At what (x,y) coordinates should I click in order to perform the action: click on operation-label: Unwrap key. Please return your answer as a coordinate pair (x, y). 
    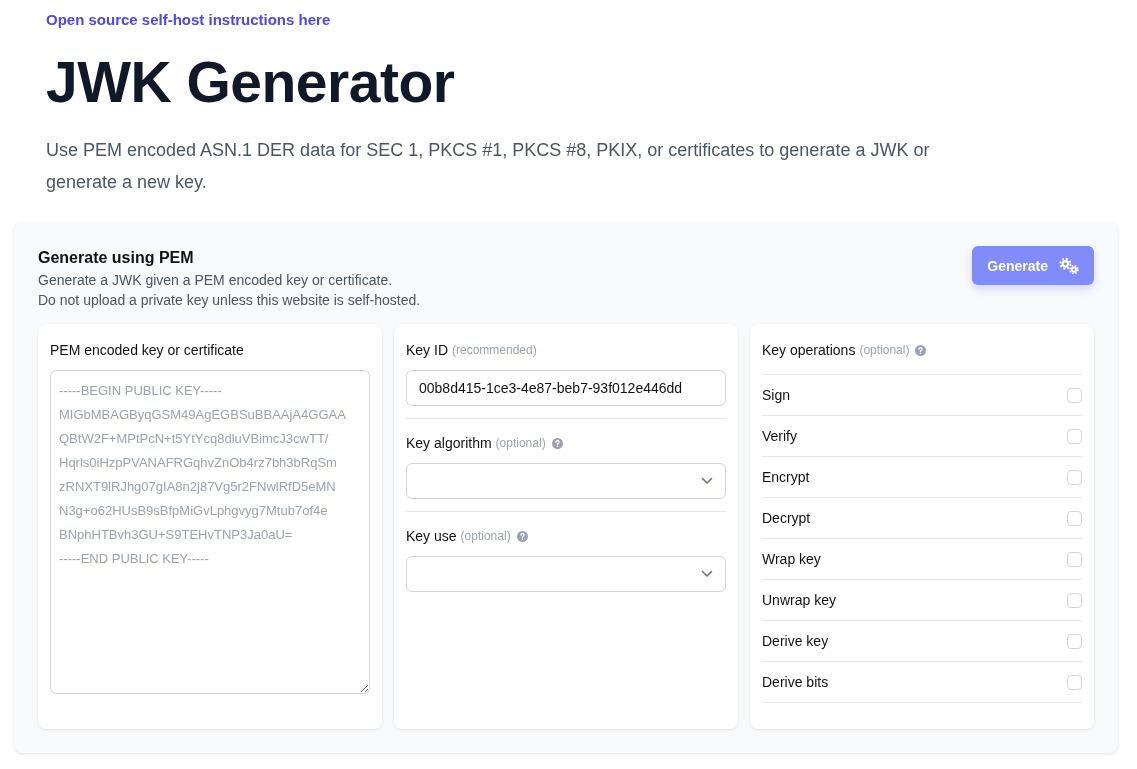
    Looking at the image, I should click on (799, 600).